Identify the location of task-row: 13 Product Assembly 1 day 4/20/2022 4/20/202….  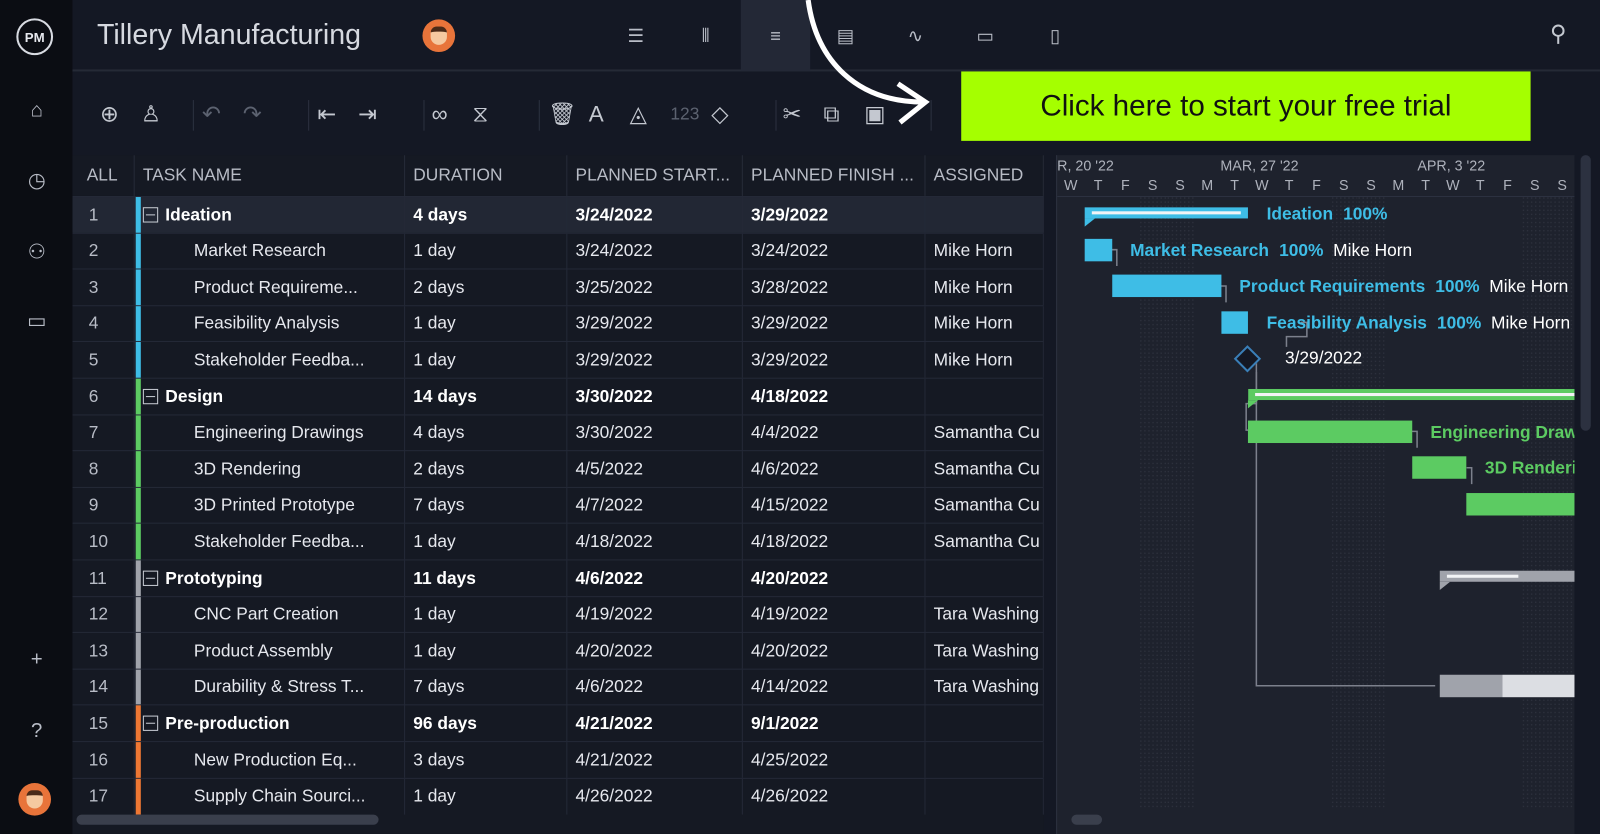
(558, 651).